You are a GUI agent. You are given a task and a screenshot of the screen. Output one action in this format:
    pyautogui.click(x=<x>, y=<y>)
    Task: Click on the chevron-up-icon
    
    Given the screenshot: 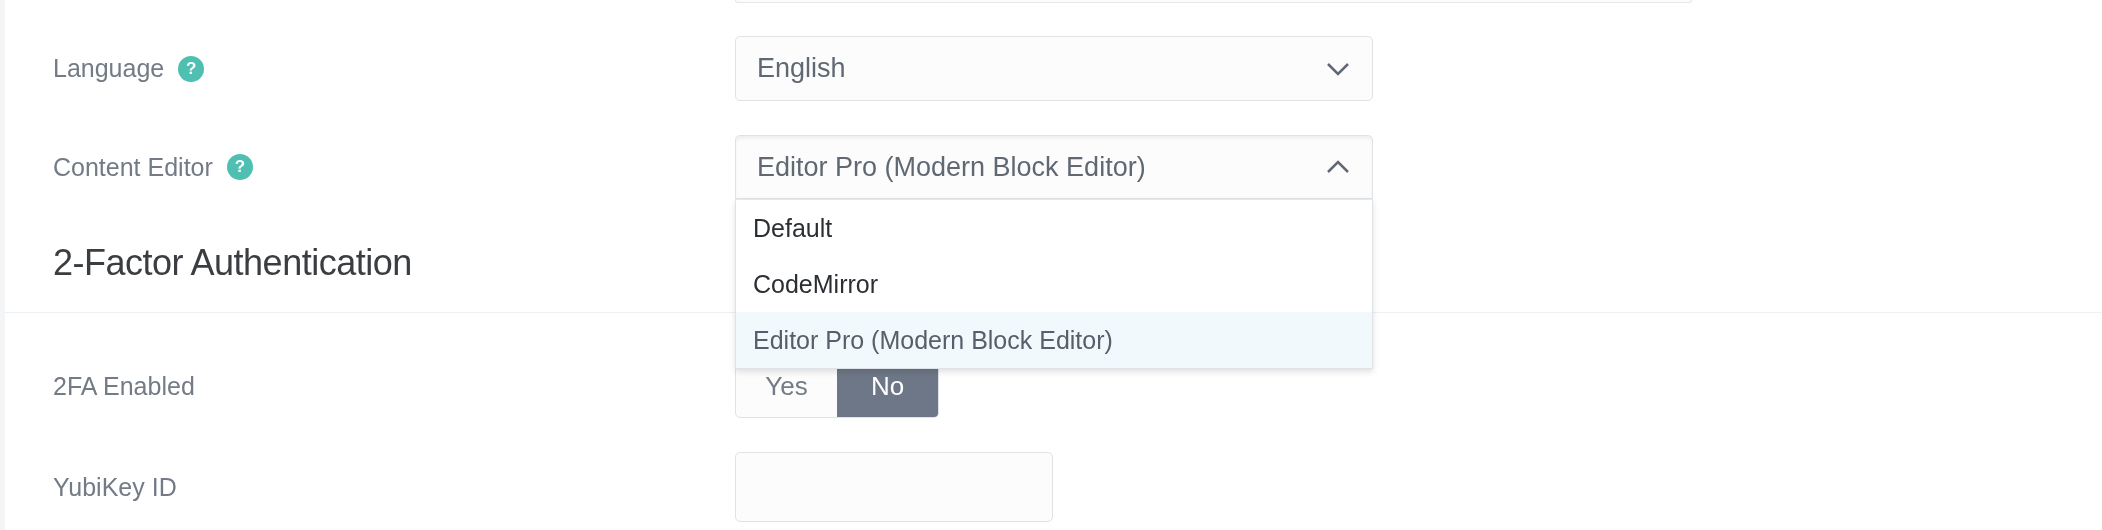 What is the action you would take?
    pyautogui.click(x=1338, y=167)
    